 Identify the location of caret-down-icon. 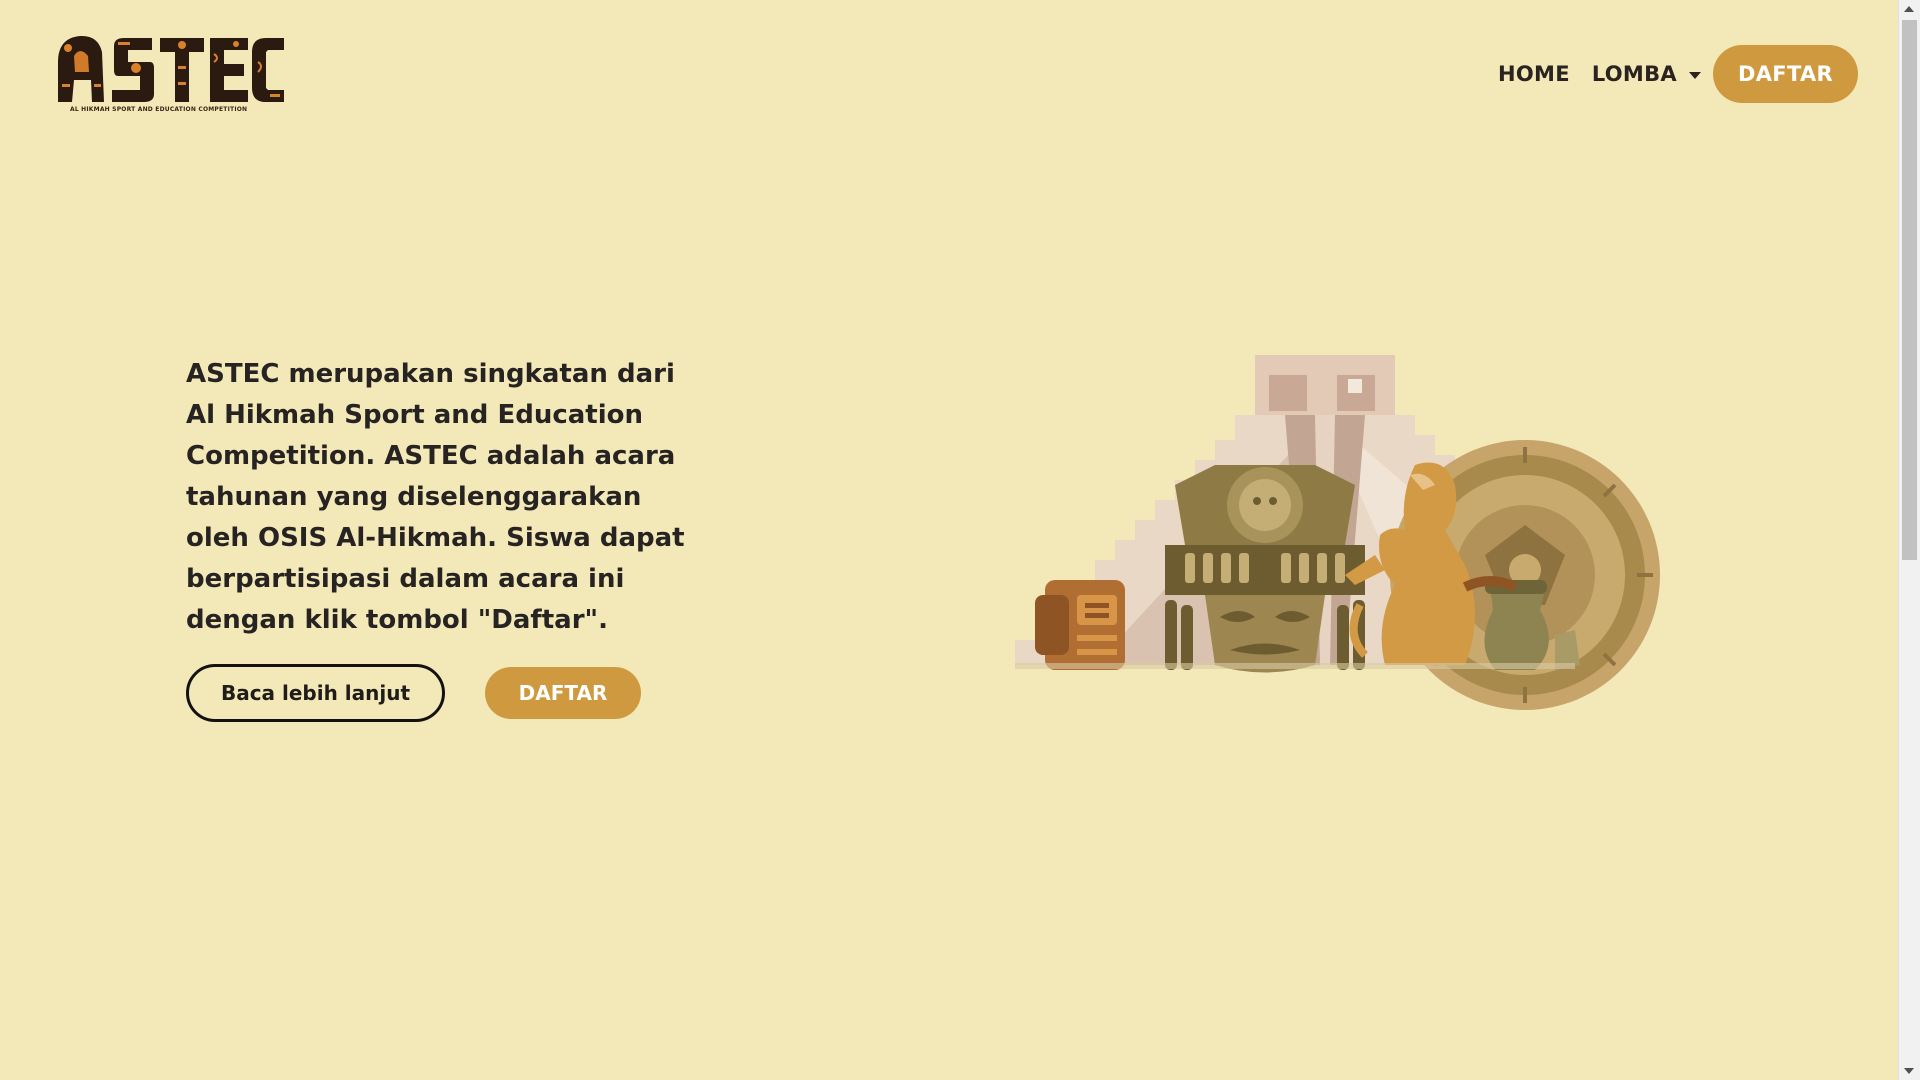
(1695, 75).